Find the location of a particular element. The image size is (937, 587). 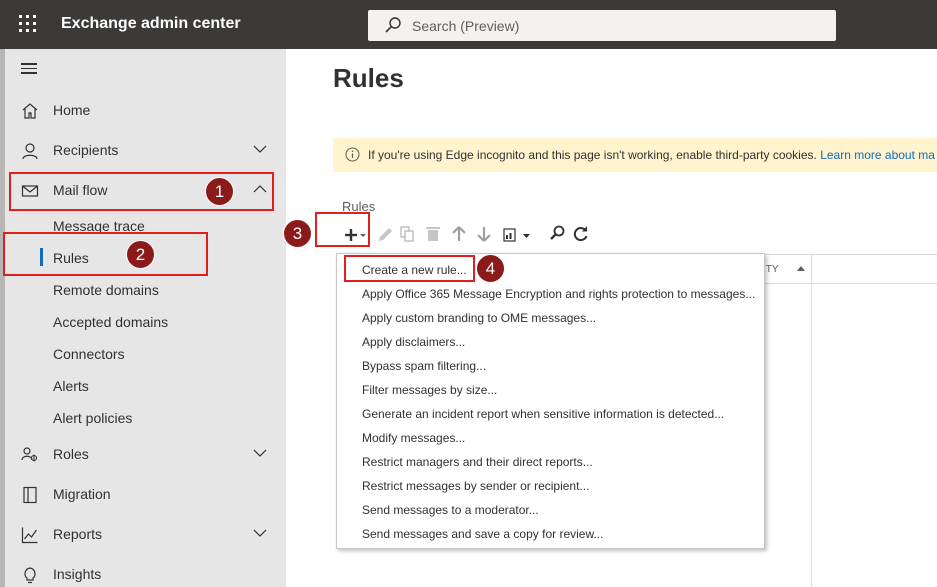

sidebar-subitem-accepted-domains: Accepted domains is located at coordinates (110, 322).